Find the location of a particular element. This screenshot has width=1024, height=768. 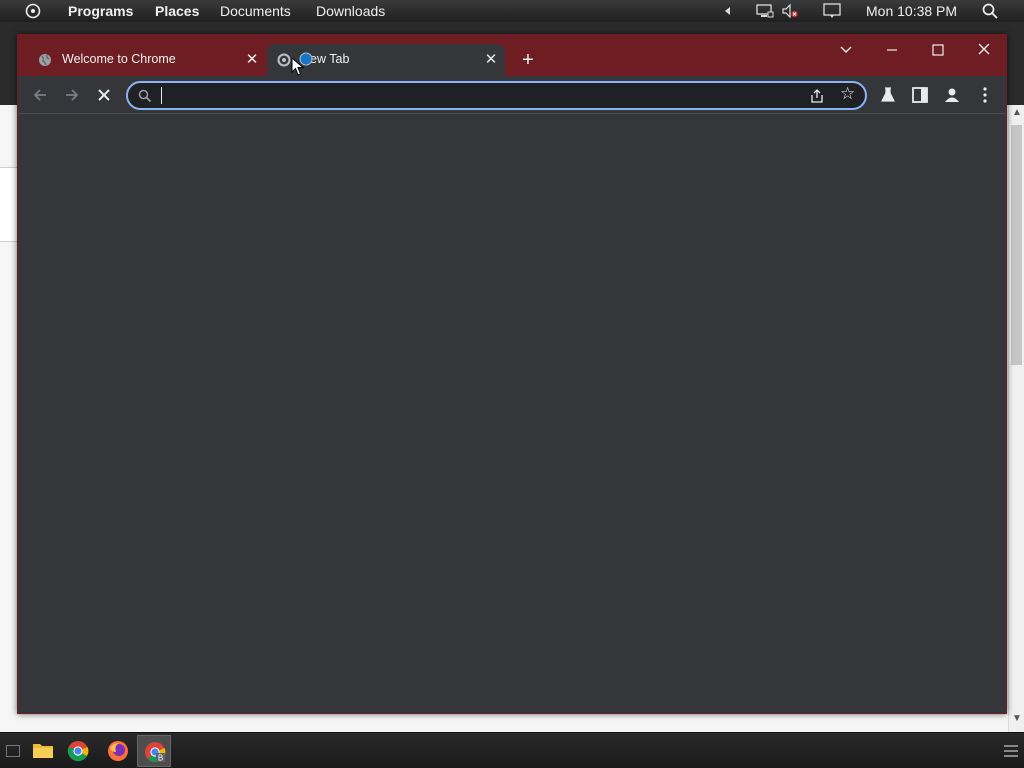

maximize-icon is located at coordinates (938, 50).